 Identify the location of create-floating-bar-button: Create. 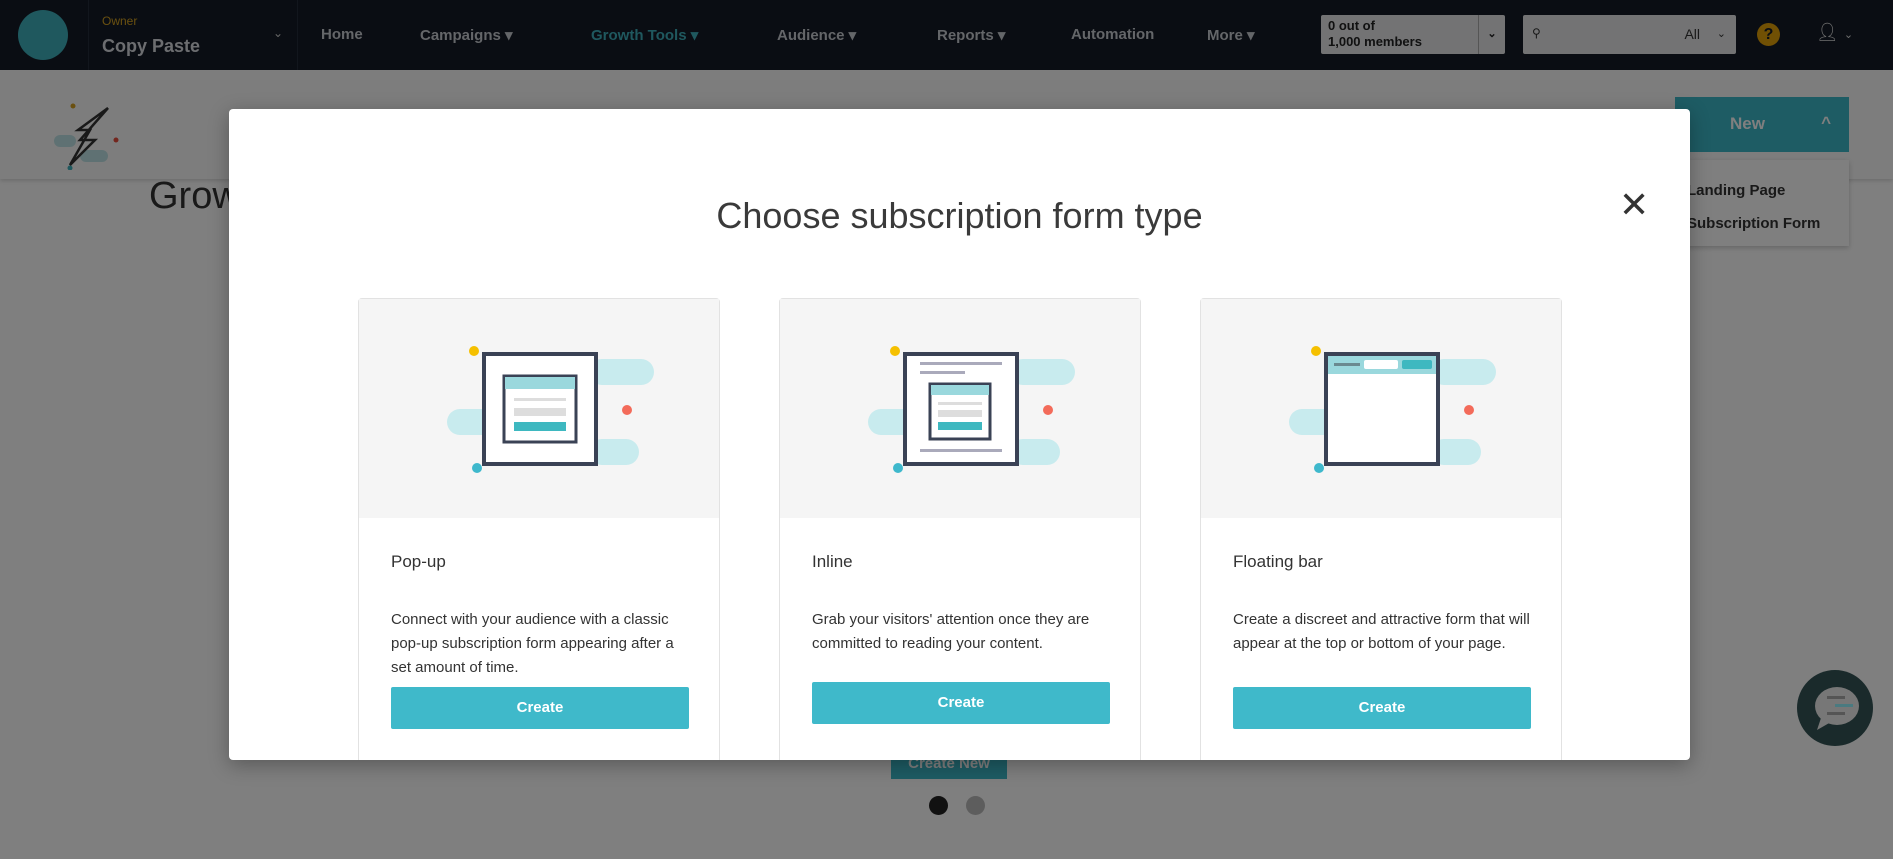
(1382, 708).